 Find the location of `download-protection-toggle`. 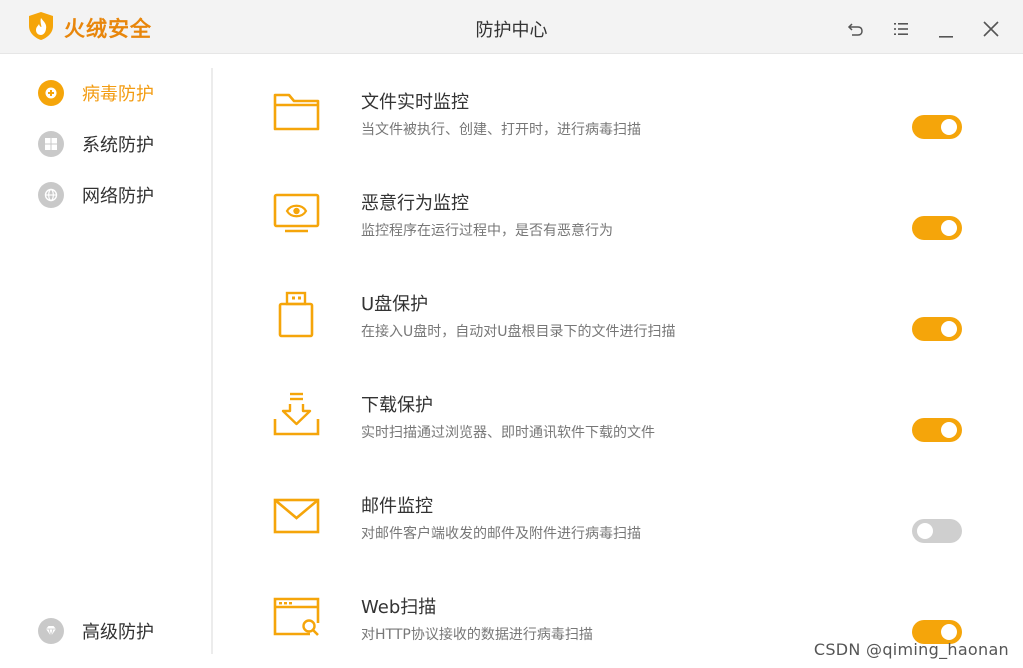

download-protection-toggle is located at coordinates (937, 430).